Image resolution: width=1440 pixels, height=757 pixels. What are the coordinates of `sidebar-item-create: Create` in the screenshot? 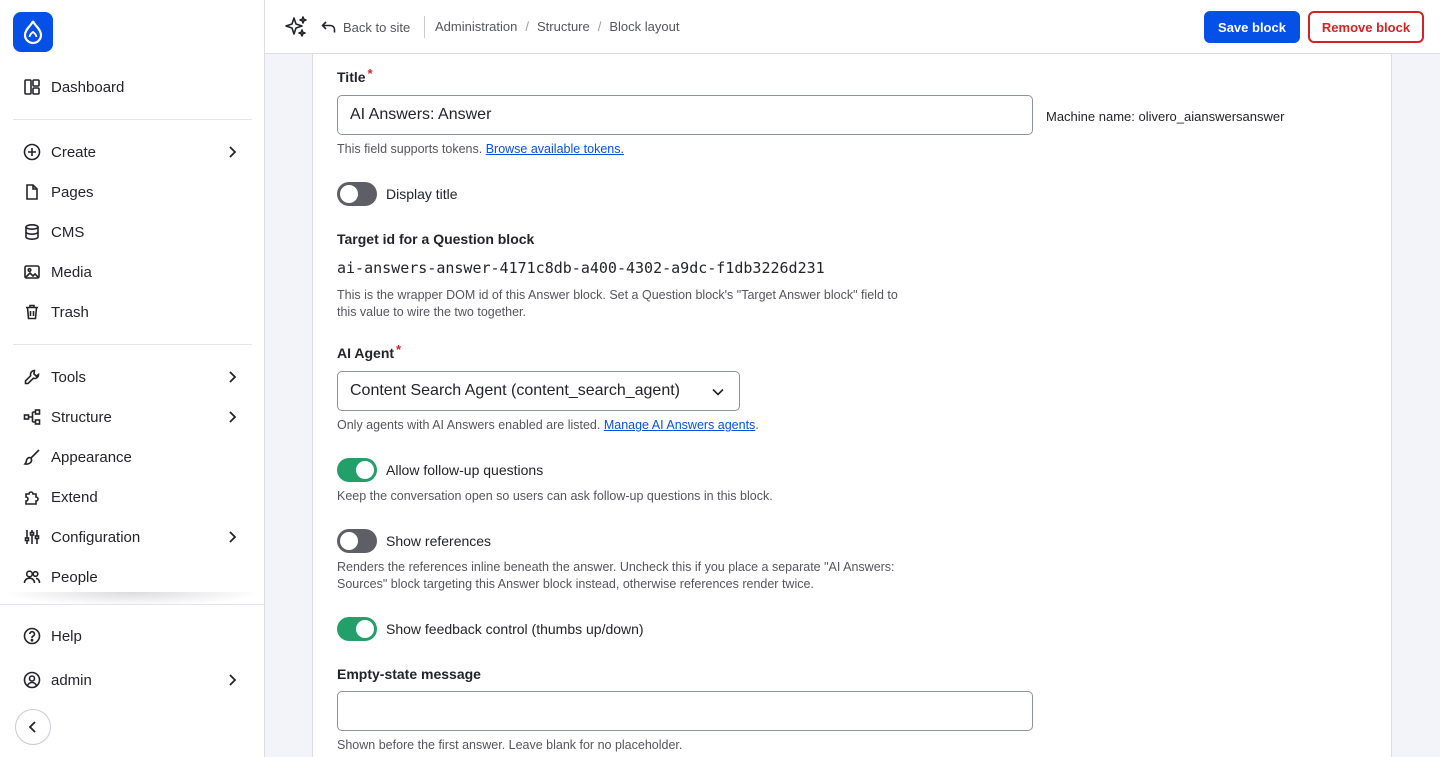 It's located at (132, 152).